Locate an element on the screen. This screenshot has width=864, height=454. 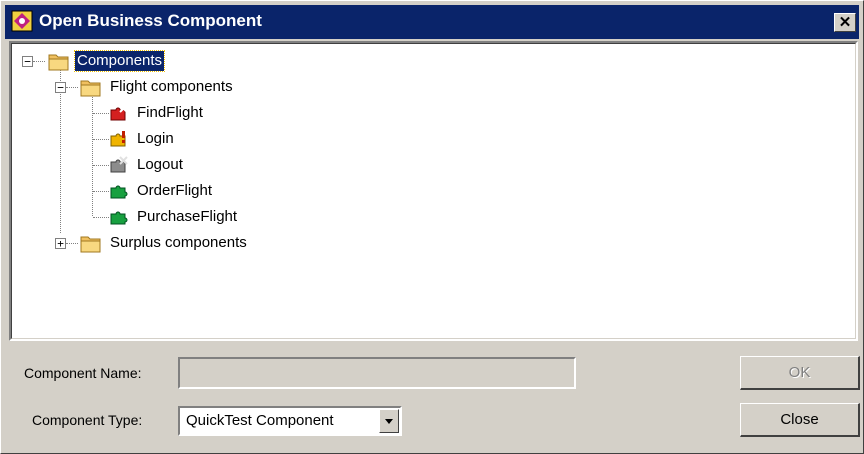
component-type-select: QuickTest Component is located at coordinates (290, 421).